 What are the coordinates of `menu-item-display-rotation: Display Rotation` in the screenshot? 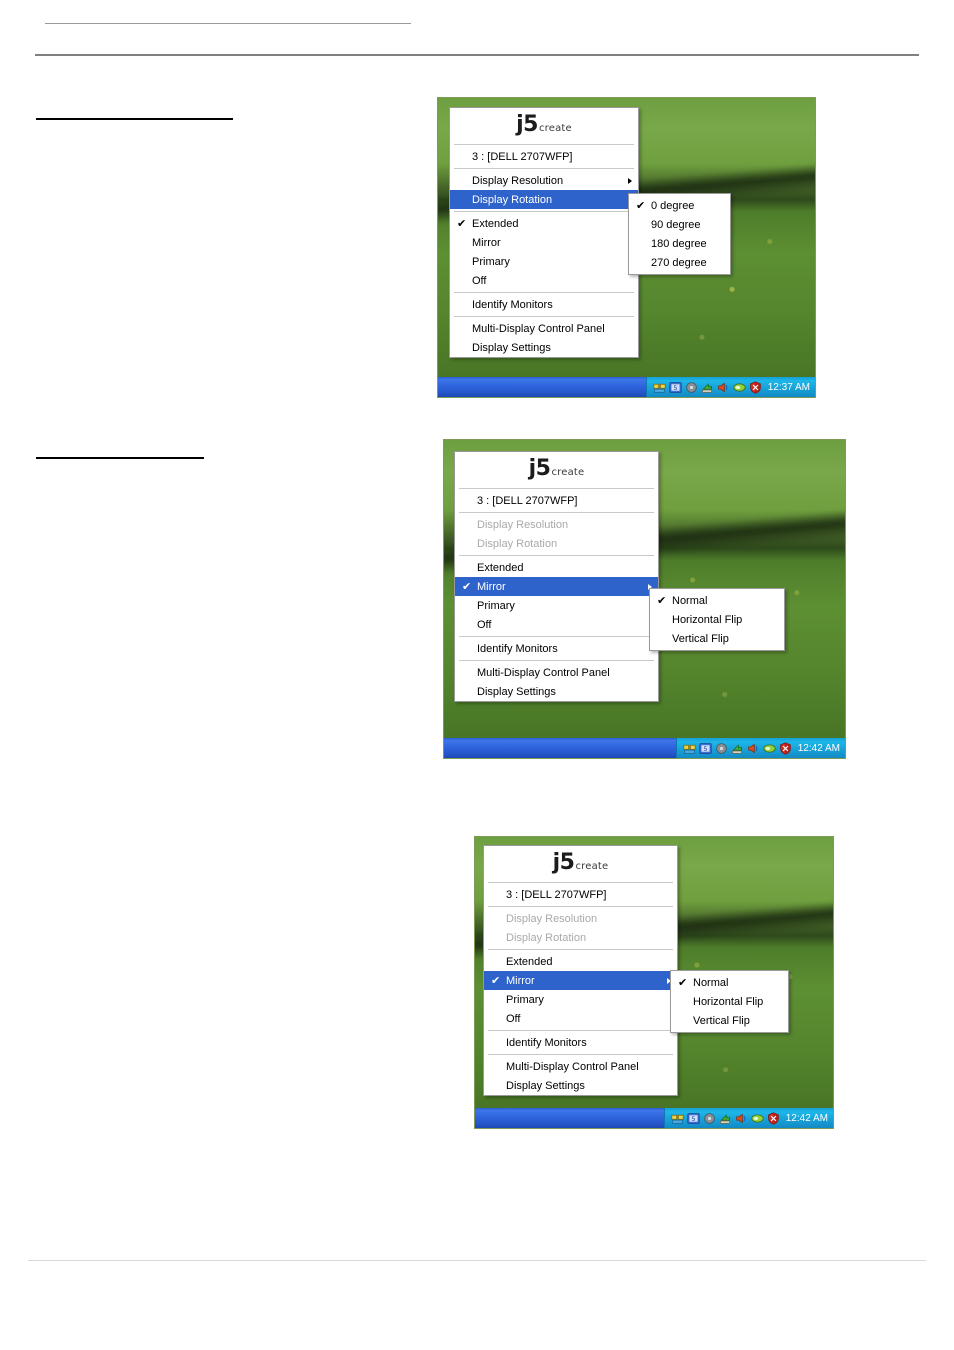 It's located at (544, 199).